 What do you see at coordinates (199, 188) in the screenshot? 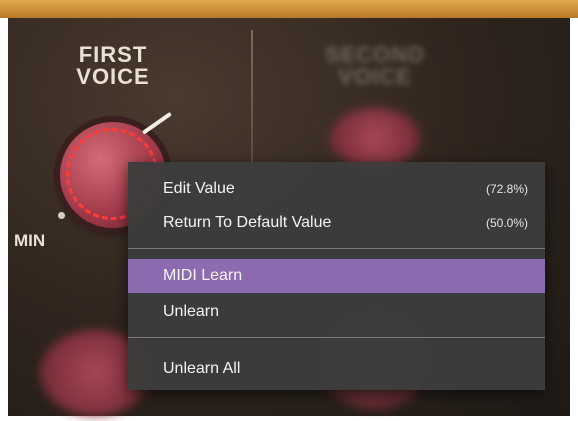
I see `menu-item-label: Edit Value` at bounding box center [199, 188].